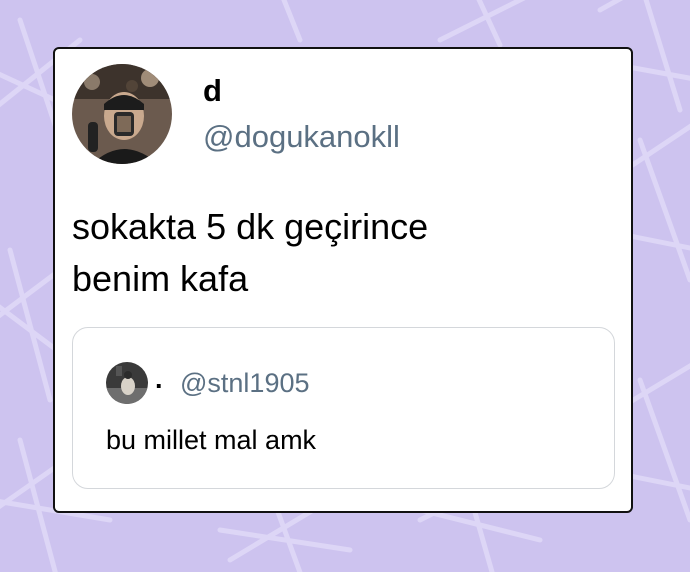 The image size is (690, 572). I want to click on tweet-text: sokakta 5 dk geçirince benim kafa, so click(342, 253).